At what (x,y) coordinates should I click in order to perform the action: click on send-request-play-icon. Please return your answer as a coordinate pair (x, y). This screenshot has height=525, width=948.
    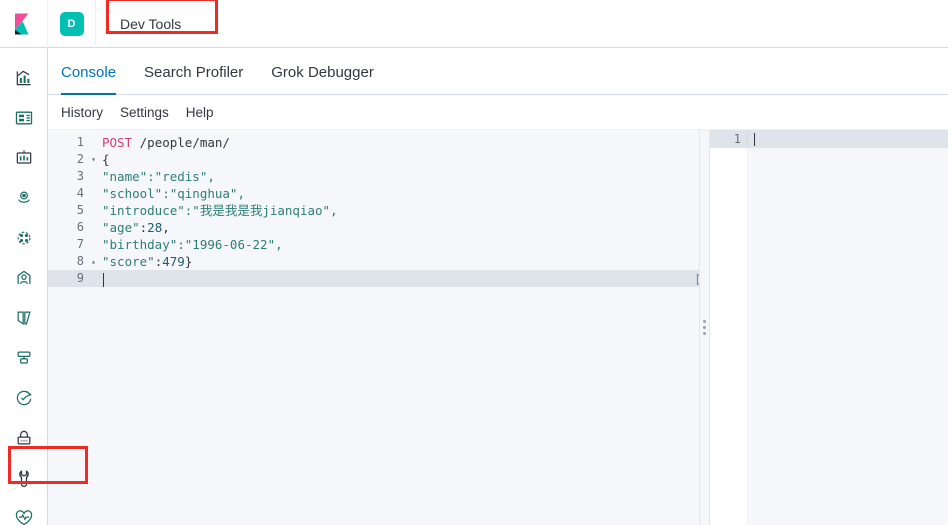
    Looking at the image, I should click on (696, 282).